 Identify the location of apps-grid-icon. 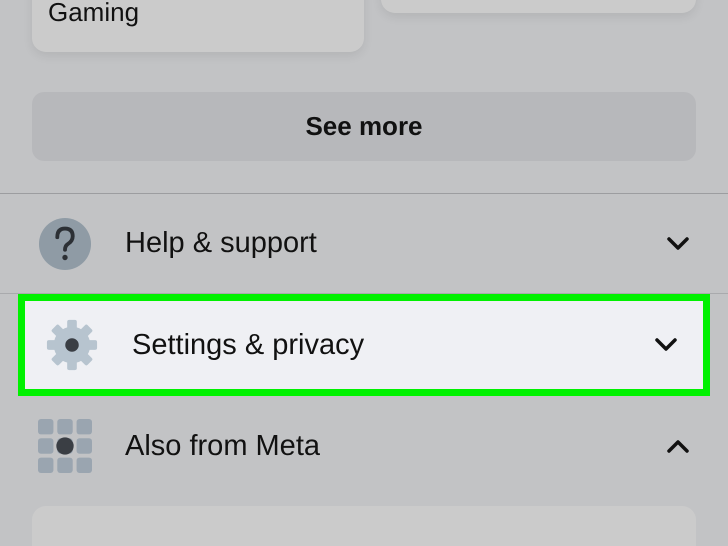
(65, 446).